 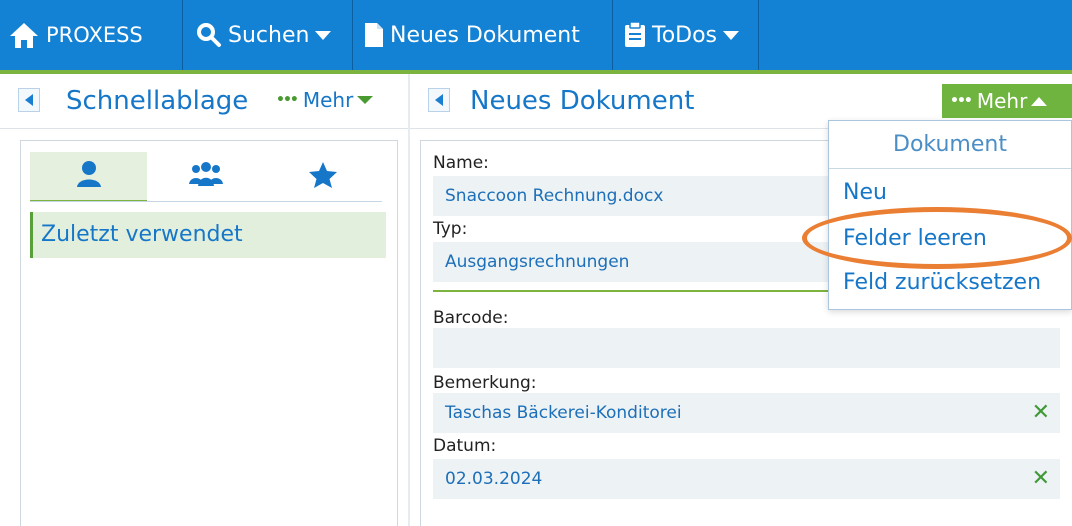 I want to click on menu-item-new: Neu, so click(x=865, y=193).